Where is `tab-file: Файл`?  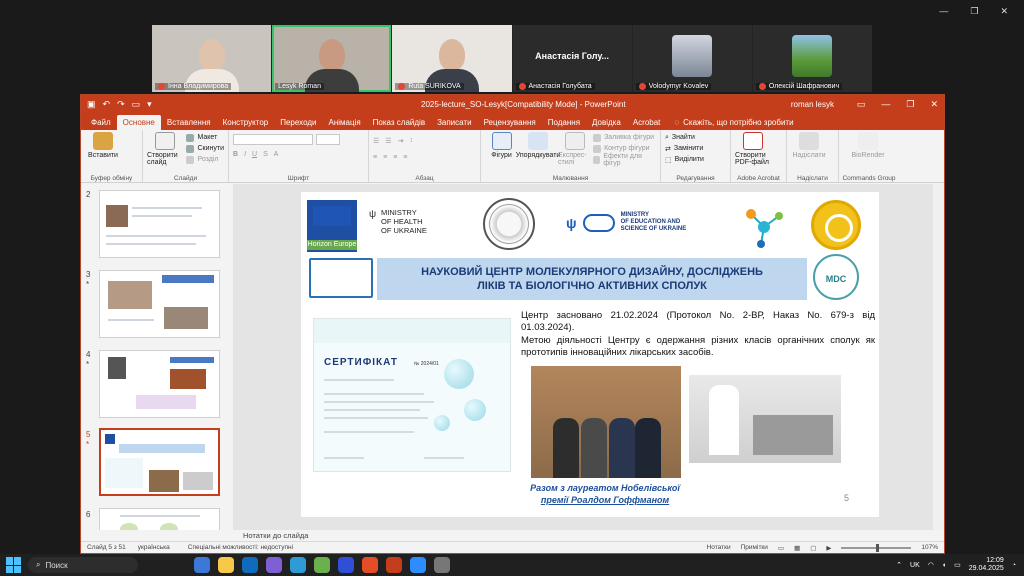 tab-file: Файл is located at coordinates (101, 122).